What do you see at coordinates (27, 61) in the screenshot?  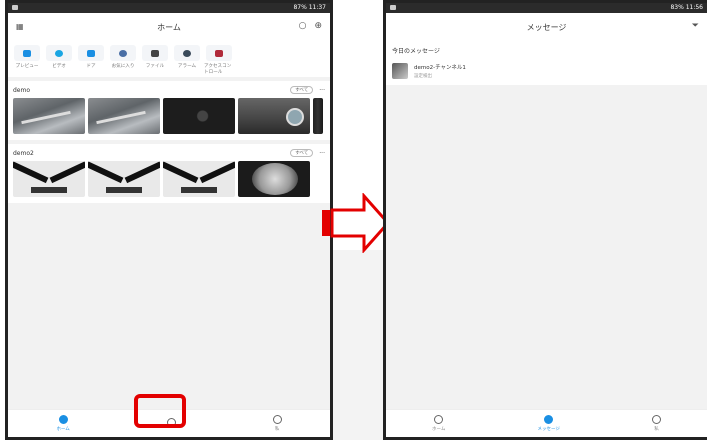 I see `shortcut-preview: プレビュー` at bounding box center [27, 61].